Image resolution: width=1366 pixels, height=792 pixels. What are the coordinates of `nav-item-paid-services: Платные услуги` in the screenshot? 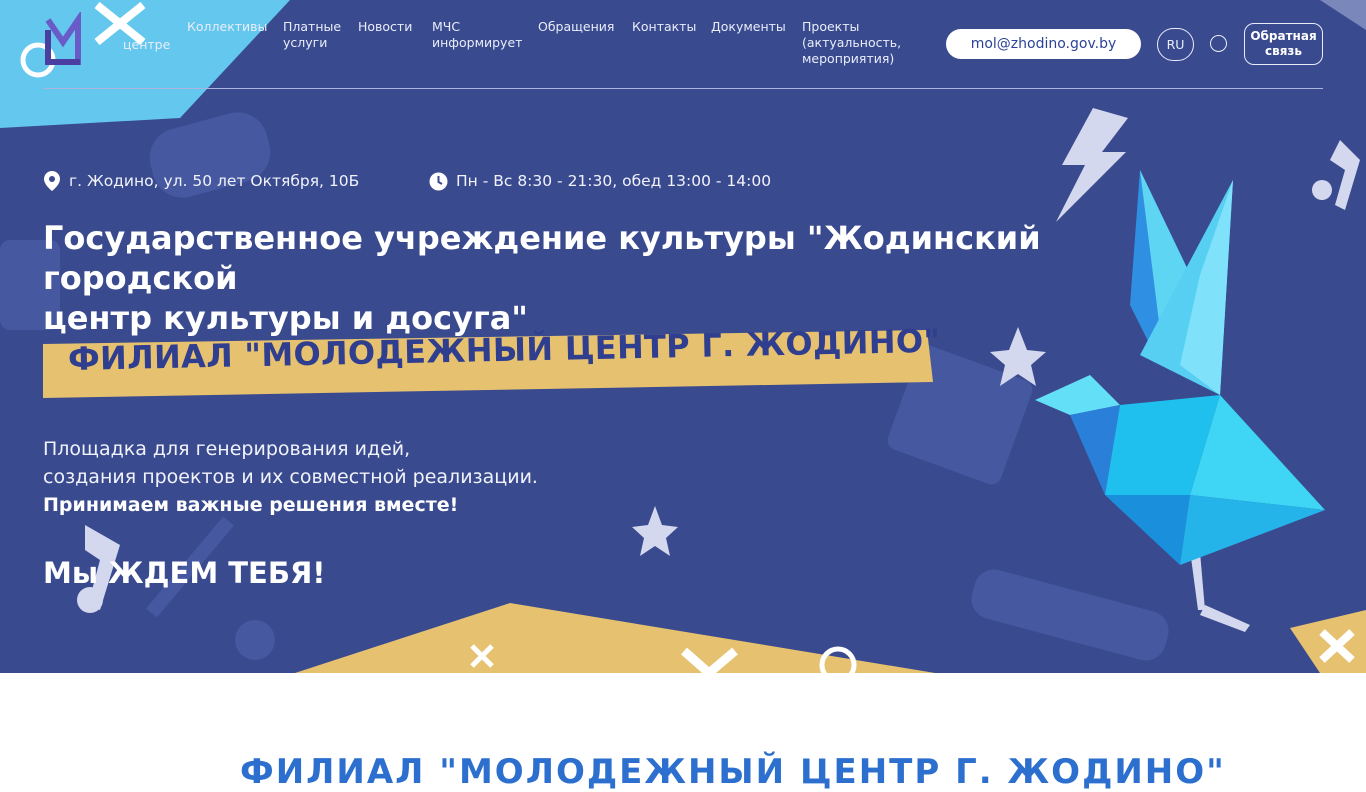 It's located at (312, 35).